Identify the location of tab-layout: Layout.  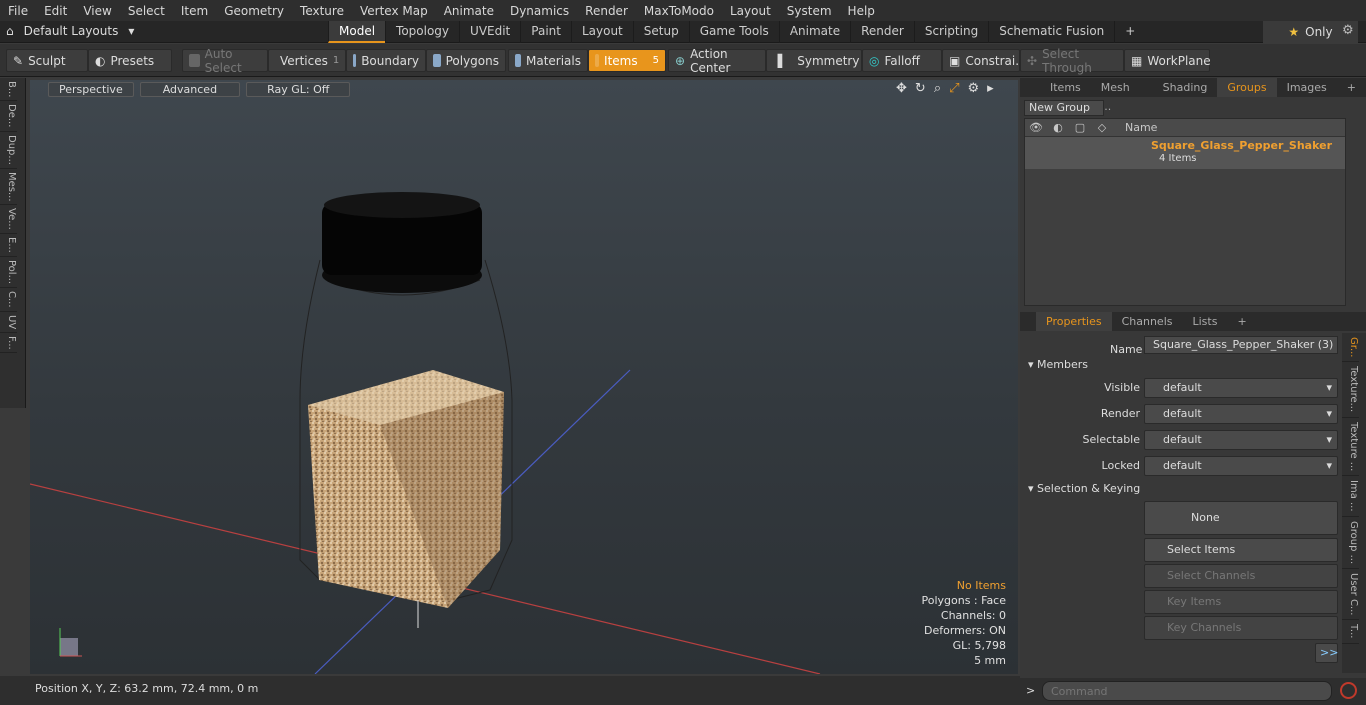
(601, 32).